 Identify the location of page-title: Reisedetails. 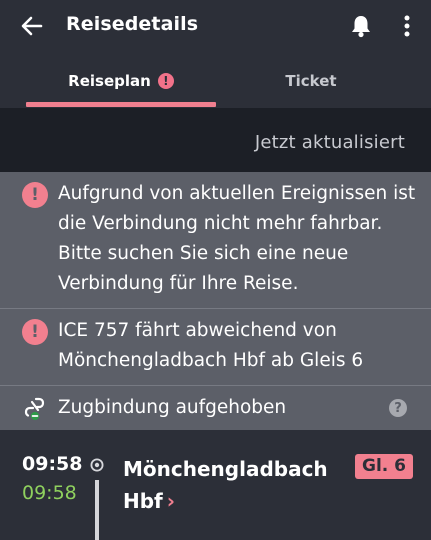
(132, 24).